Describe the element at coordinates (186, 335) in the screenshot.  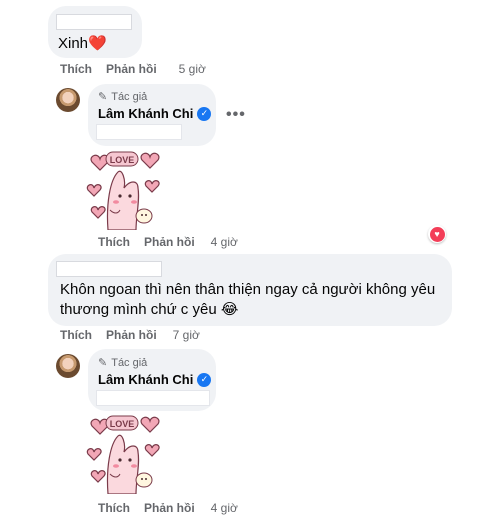
I see `timestamp: 7 giờ` at that location.